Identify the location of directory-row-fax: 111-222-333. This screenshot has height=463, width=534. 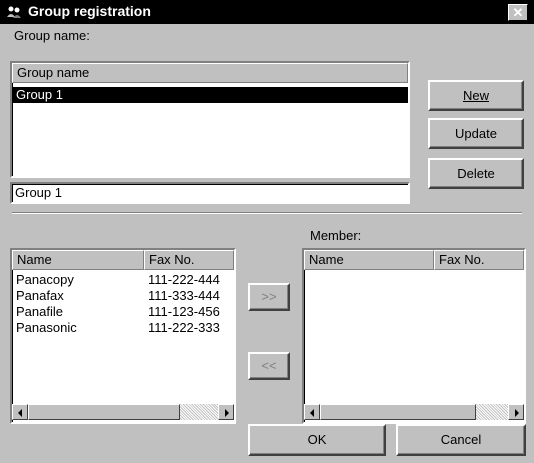
(184, 327).